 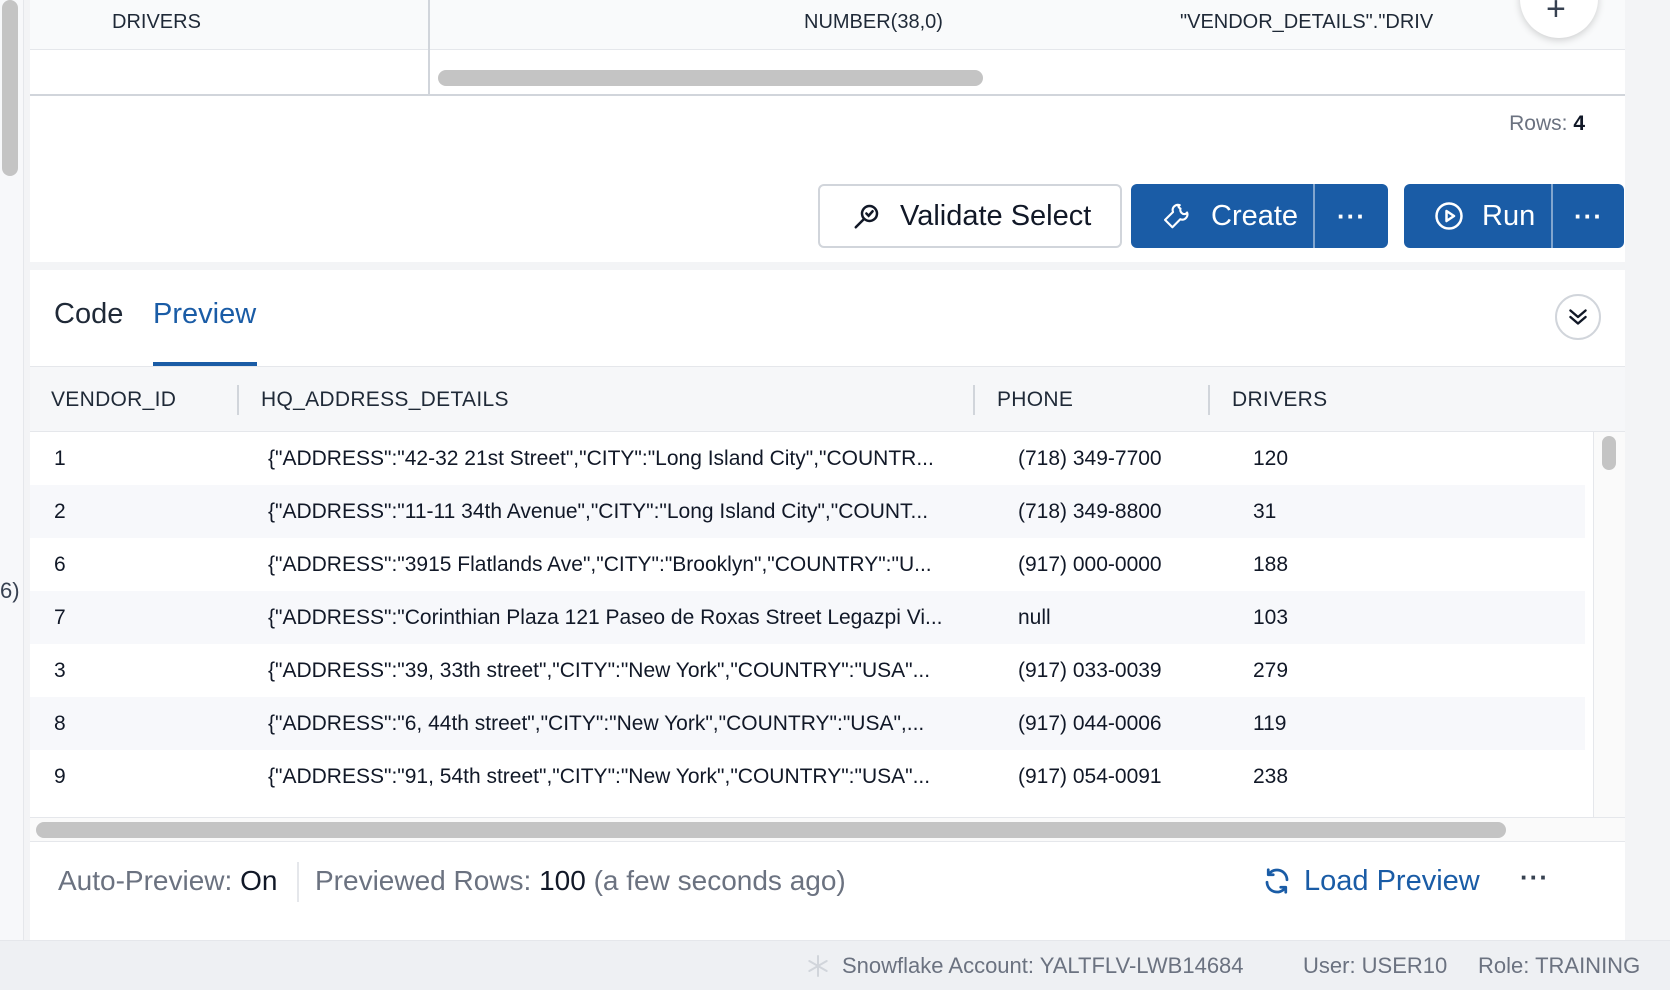 I want to click on left-pane-text-fragment: 6), so click(x=10, y=590).